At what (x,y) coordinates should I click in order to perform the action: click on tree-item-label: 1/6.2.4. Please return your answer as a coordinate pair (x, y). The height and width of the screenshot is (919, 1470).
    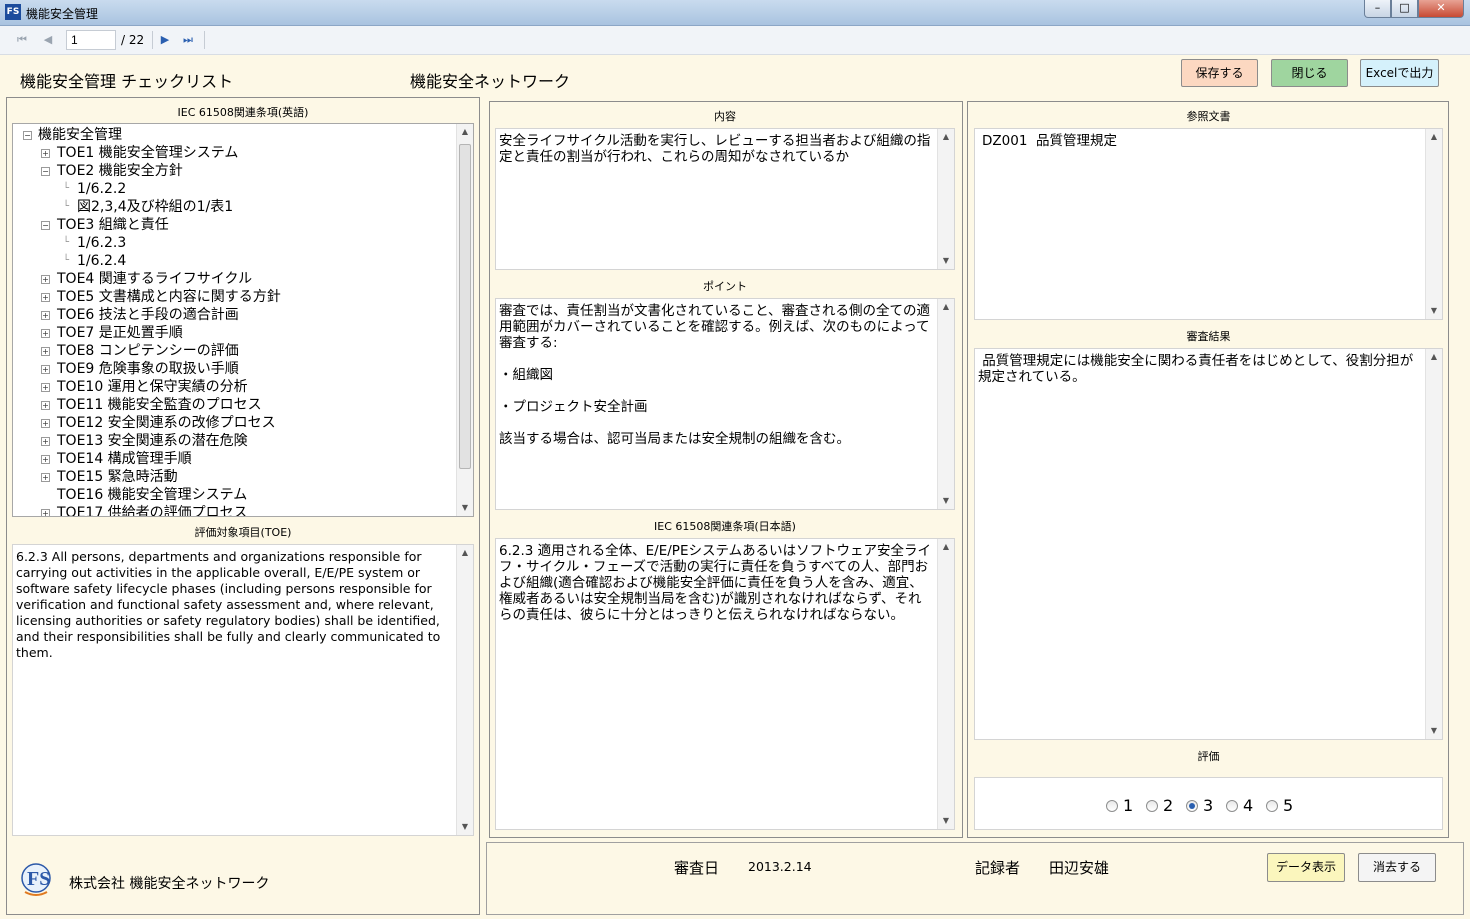
    Looking at the image, I should click on (102, 261).